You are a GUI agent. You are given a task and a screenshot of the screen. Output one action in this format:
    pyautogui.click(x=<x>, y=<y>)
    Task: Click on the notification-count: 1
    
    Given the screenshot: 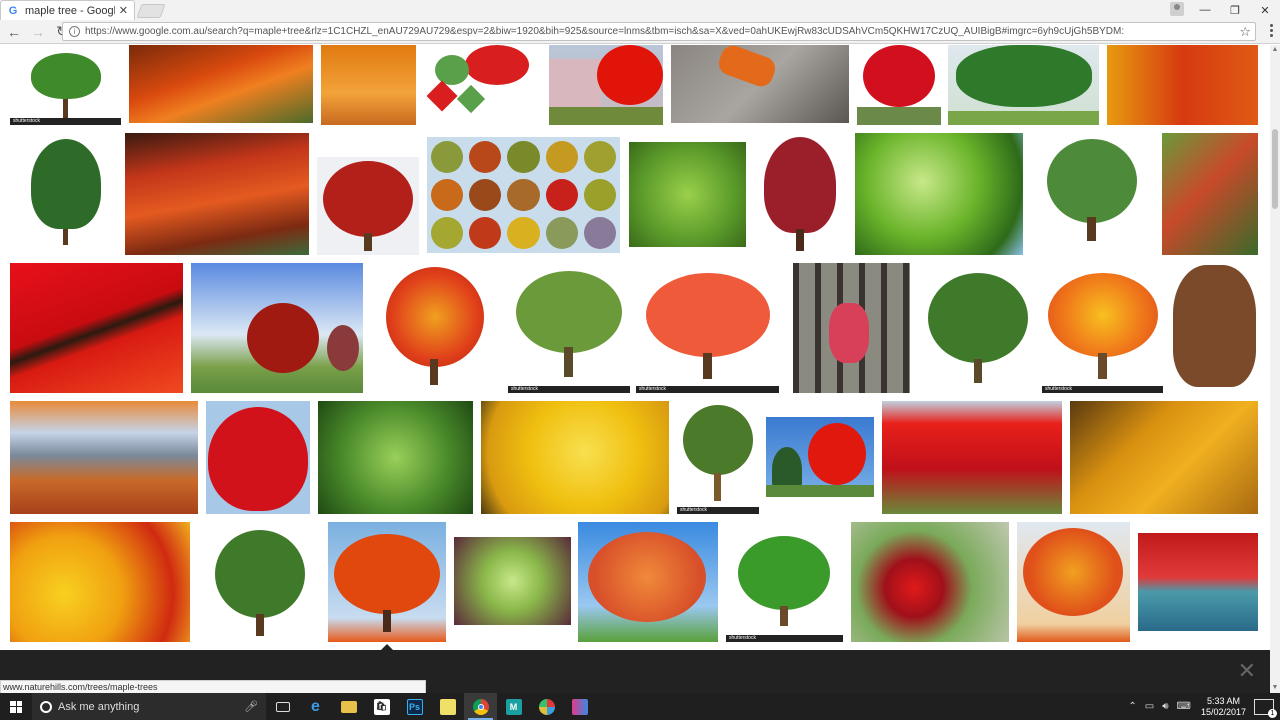 What is the action you would take?
    pyautogui.click(x=1272, y=713)
    